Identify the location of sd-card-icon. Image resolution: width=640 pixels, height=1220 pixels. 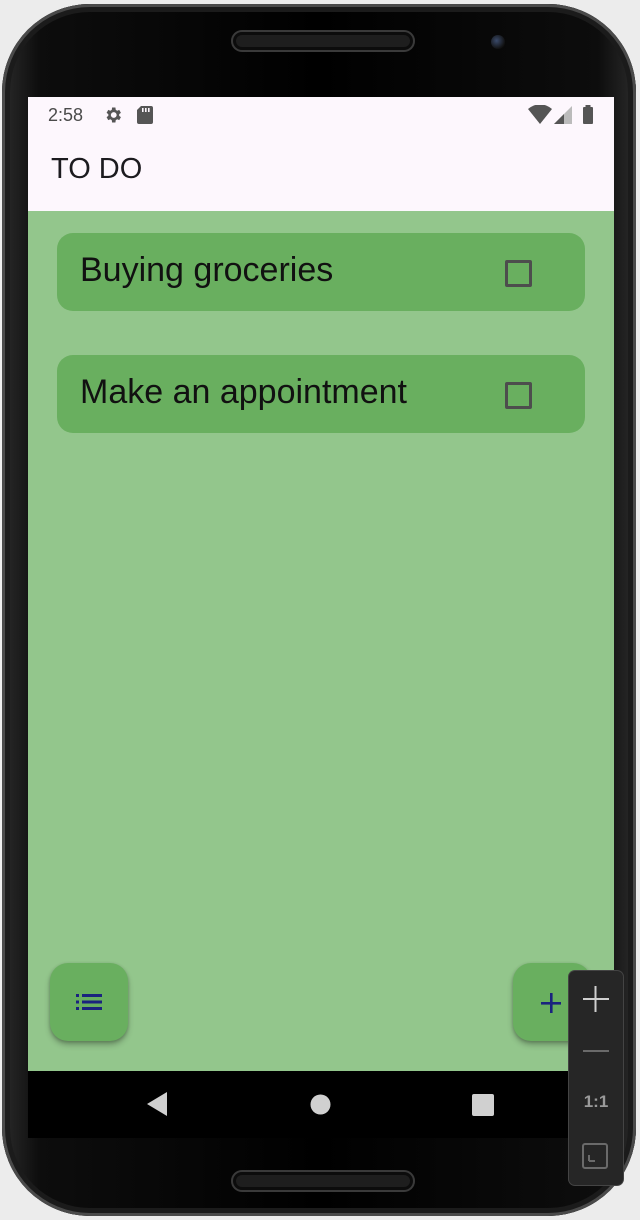
(145, 117).